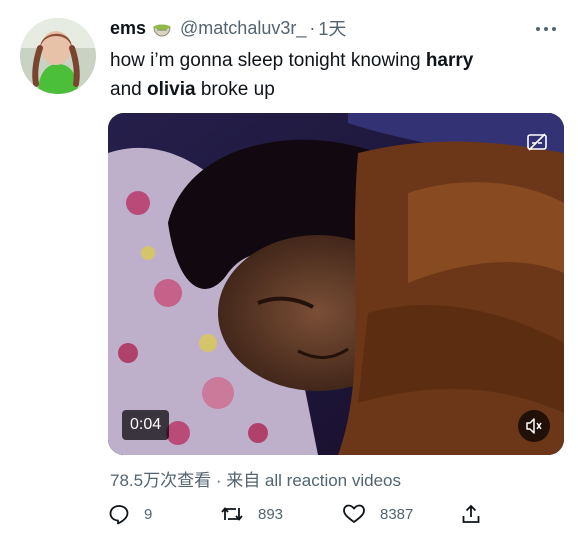 This screenshot has width=578, height=546. What do you see at coordinates (251, 514) in the screenshot?
I see `retweet-button: 893` at bounding box center [251, 514].